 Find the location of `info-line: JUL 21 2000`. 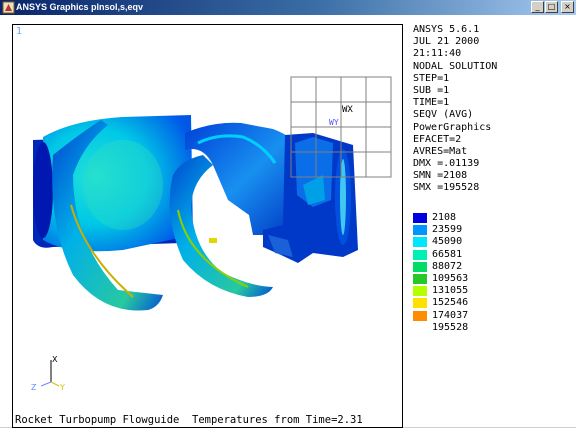

info-line: JUL 21 2000 is located at coordinates (446, 42).